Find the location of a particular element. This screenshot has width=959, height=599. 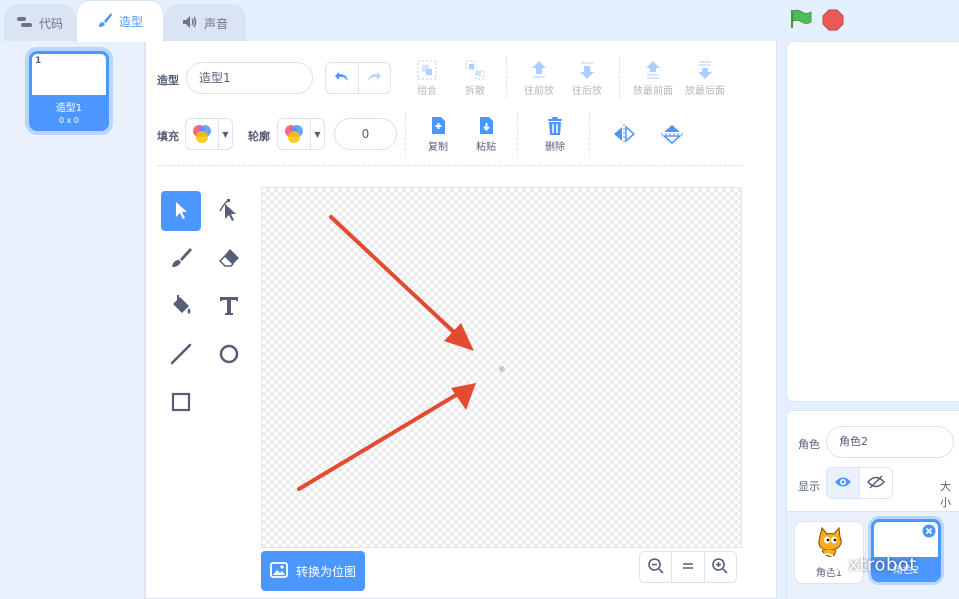

show-sprite-button is located at coordinates (843, 483).